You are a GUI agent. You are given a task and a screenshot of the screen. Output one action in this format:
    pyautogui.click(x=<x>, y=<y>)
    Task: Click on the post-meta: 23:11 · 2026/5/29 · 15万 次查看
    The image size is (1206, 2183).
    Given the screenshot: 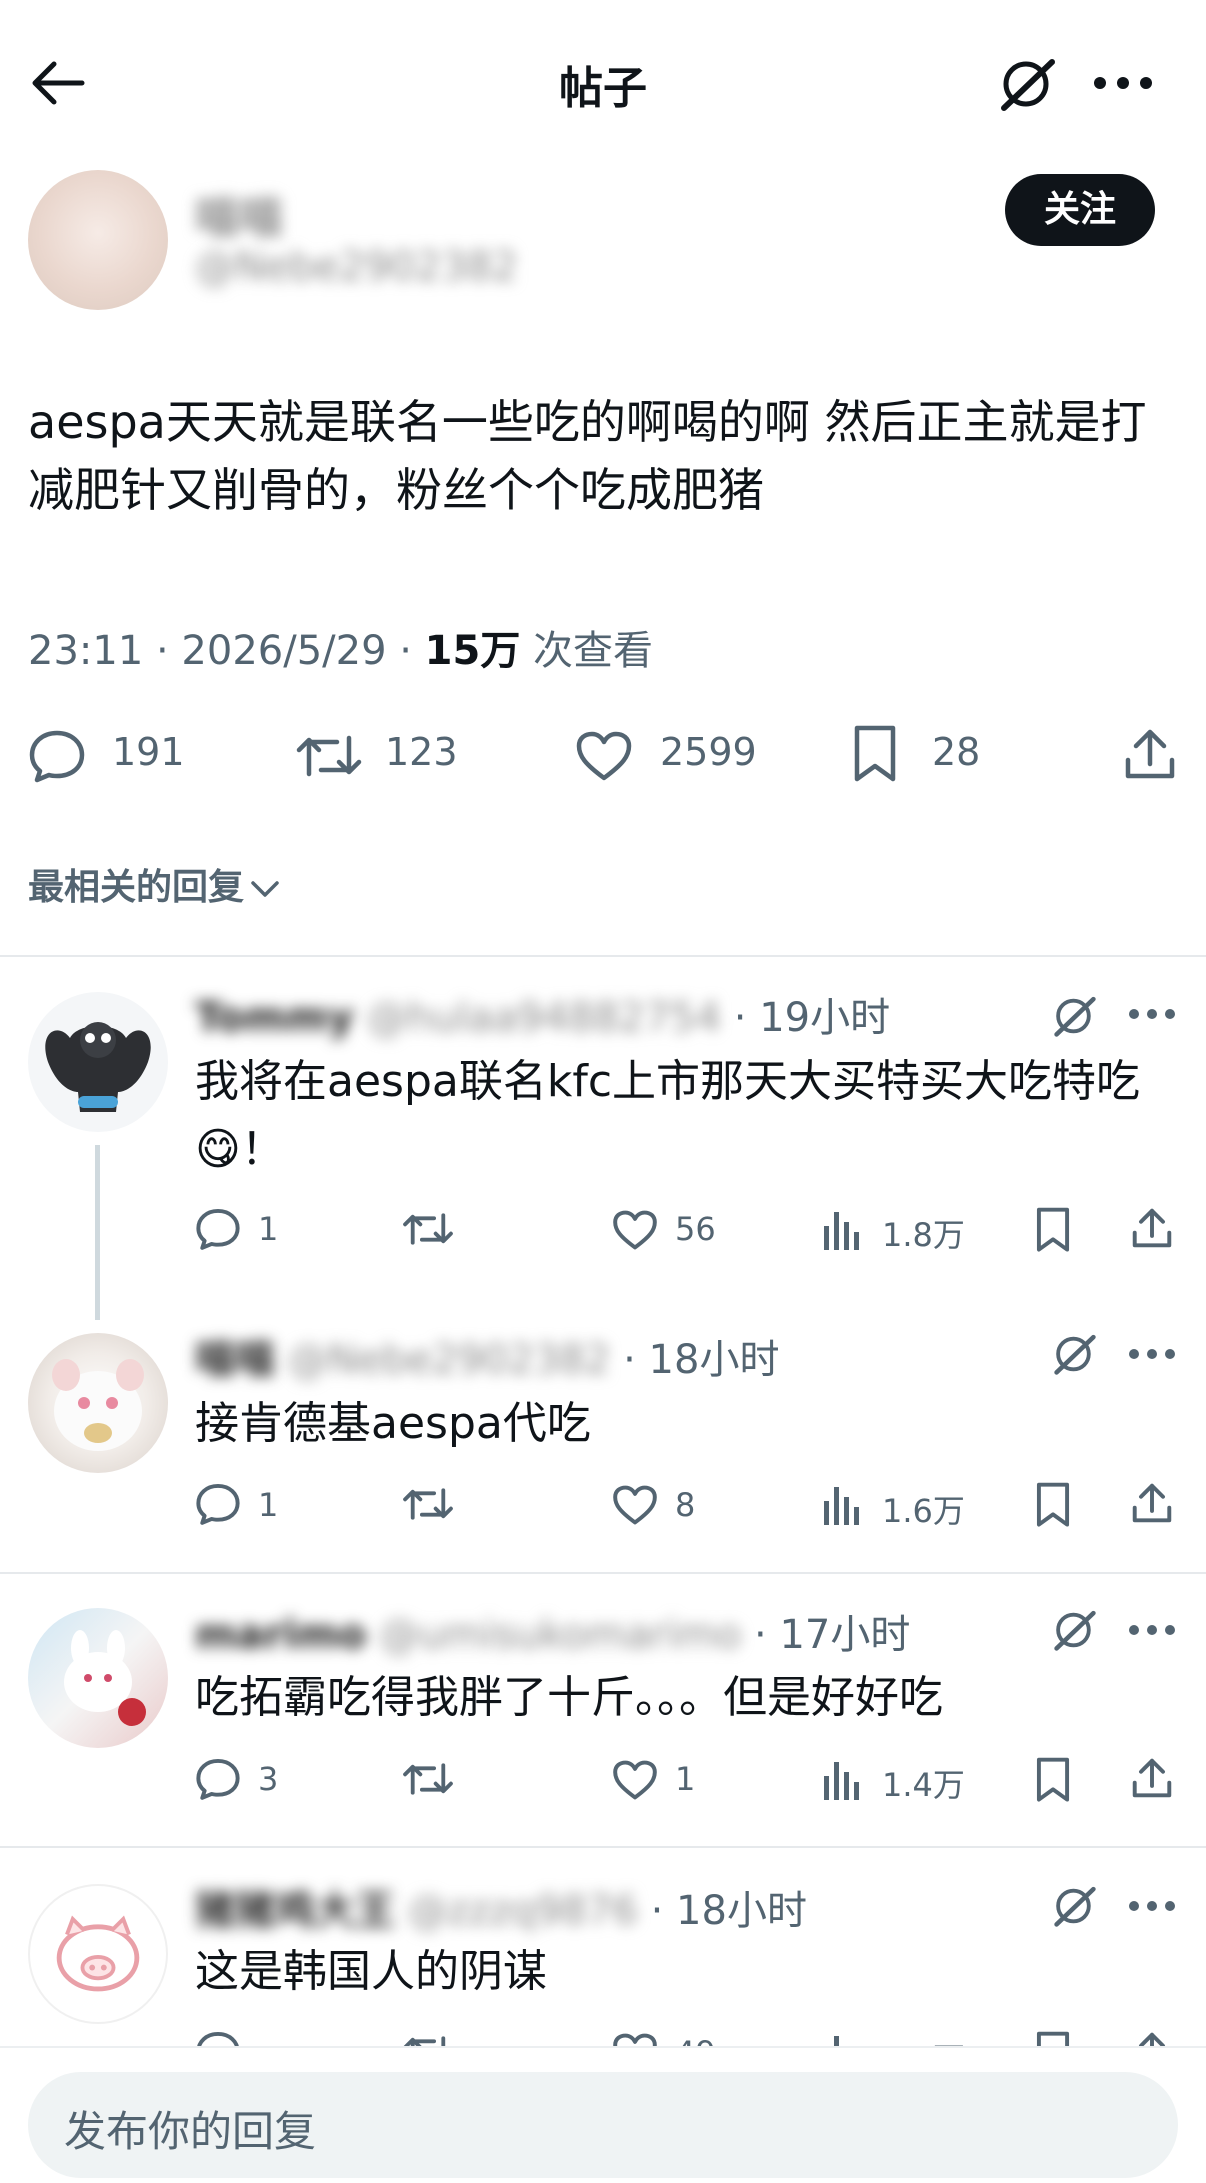 What is the action you would take?
    pyautogui.click(x=340, y=647)
    